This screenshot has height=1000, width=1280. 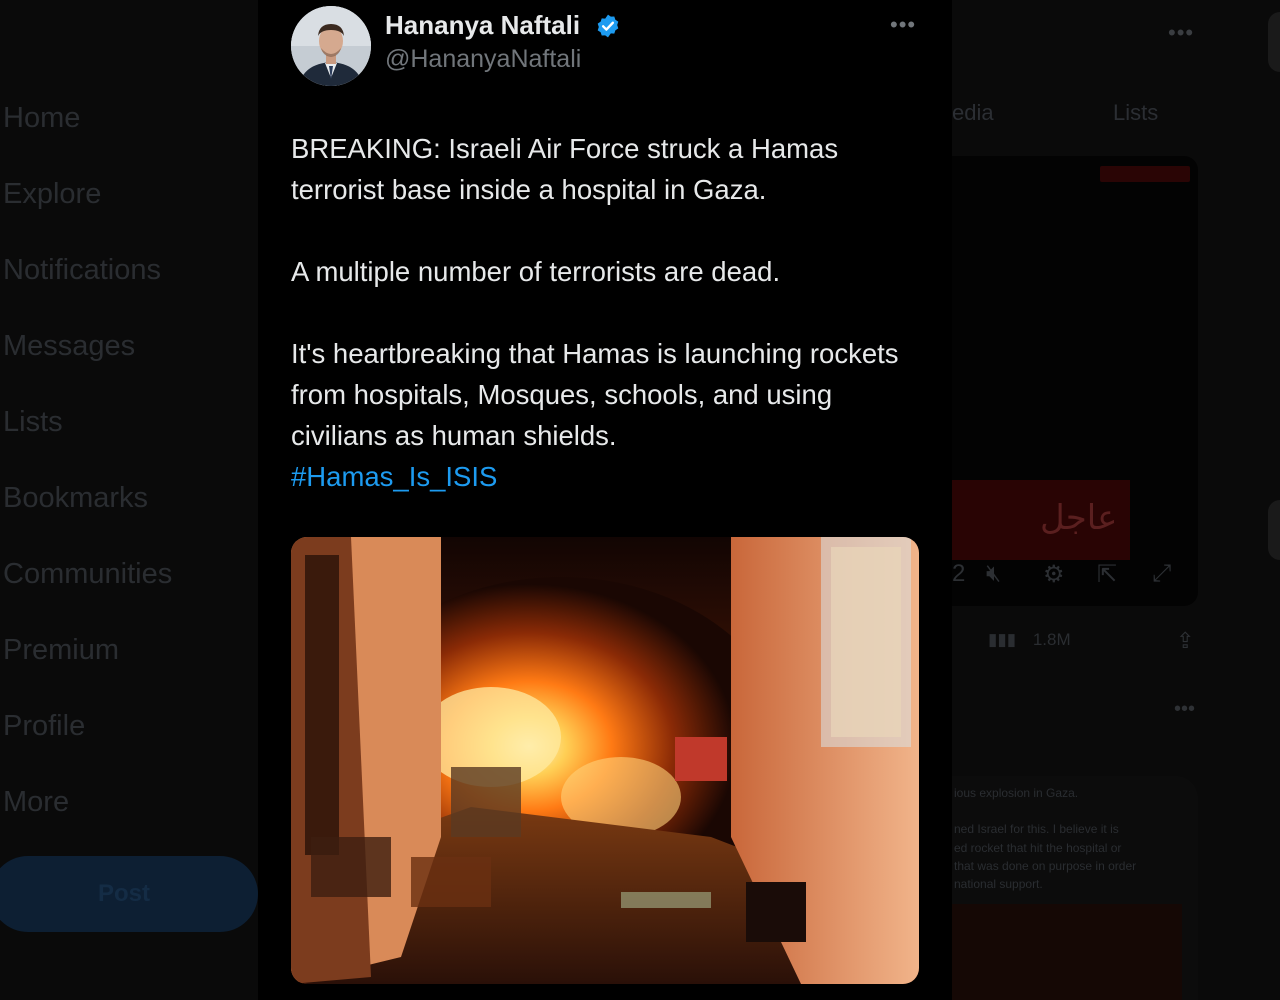 What do you see at coordinates (69, 346) in the screenshot?
I see `nav-messages: Messages` at bounding box center [69, 346].